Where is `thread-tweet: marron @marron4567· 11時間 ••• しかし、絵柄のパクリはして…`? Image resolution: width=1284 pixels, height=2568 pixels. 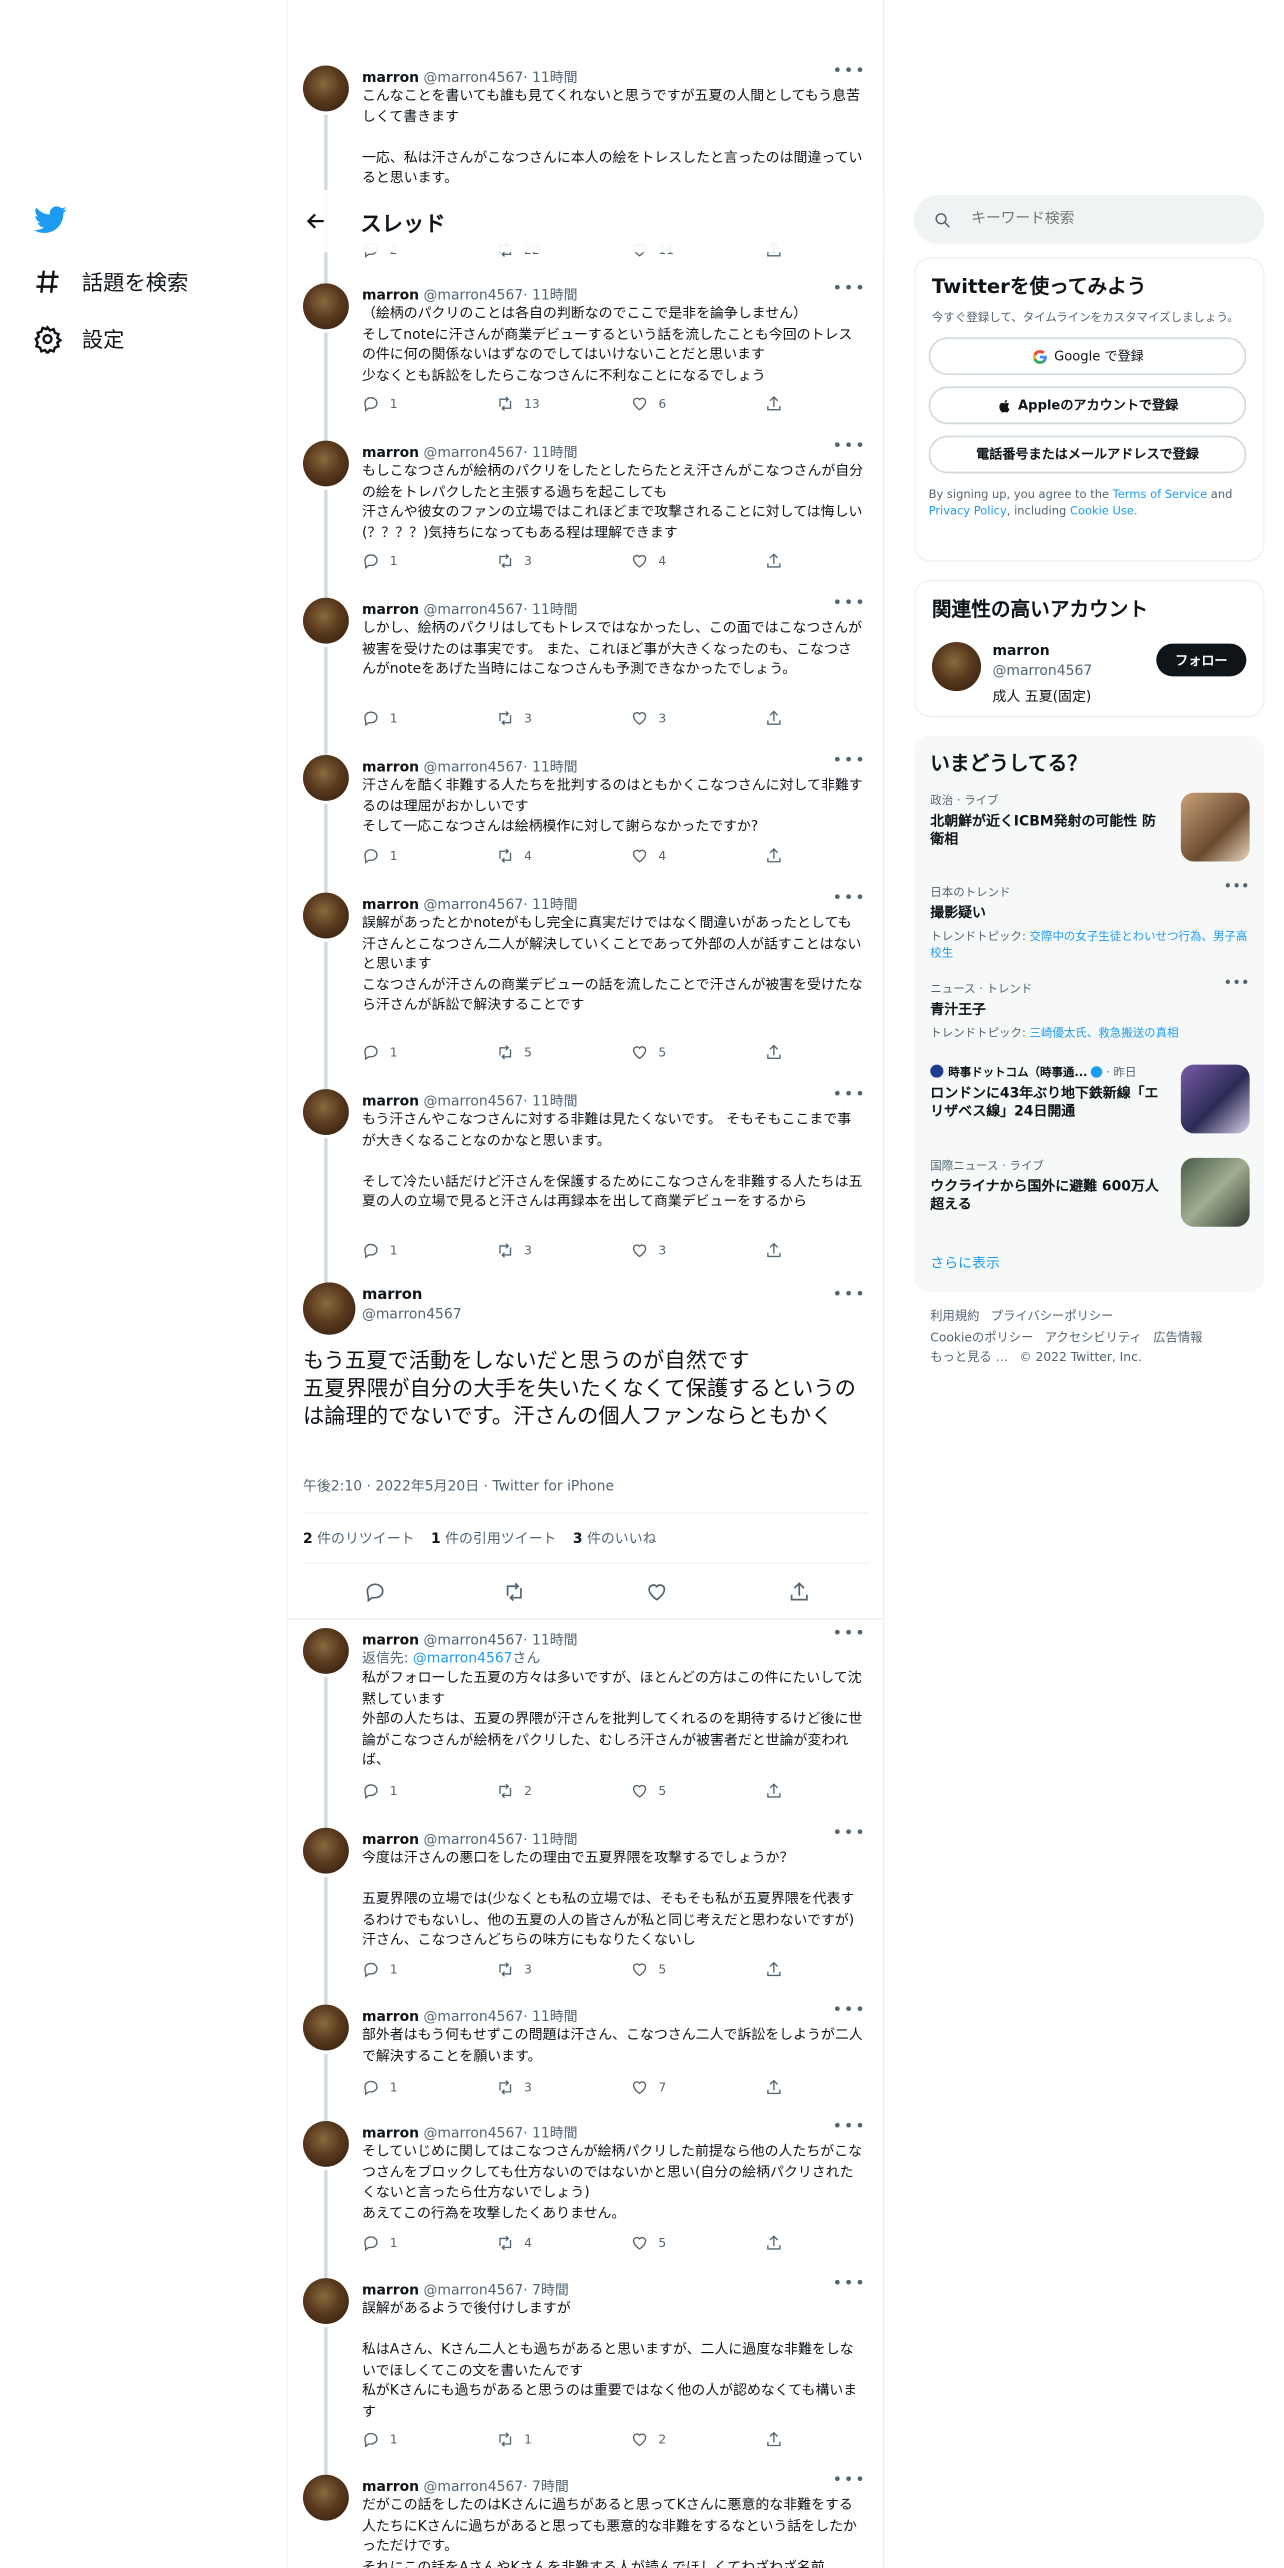 thread-tweet: marron @marron4567· 11時間 ••• しかし、絵柄のパクリはして… is located at coordinates (585, 678).